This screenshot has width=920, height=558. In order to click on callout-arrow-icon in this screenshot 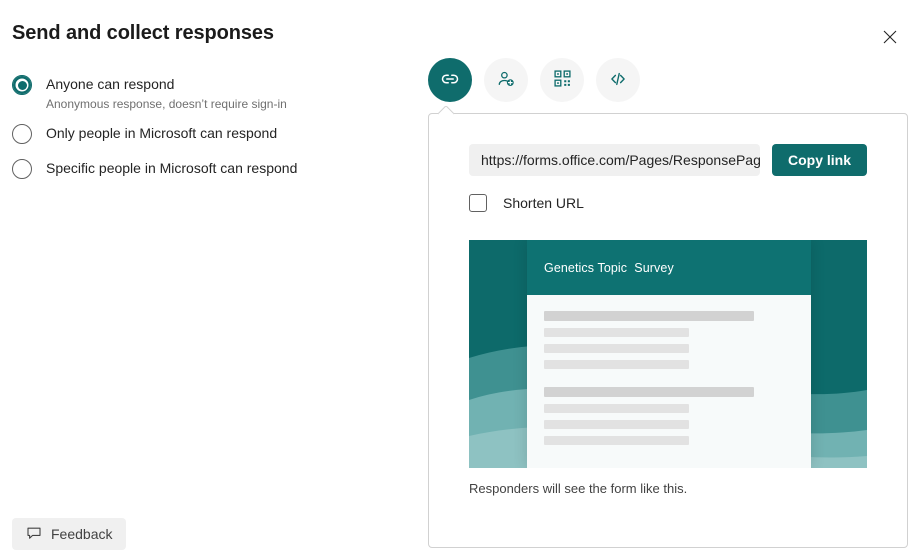, I will do `click(446, 110)`.